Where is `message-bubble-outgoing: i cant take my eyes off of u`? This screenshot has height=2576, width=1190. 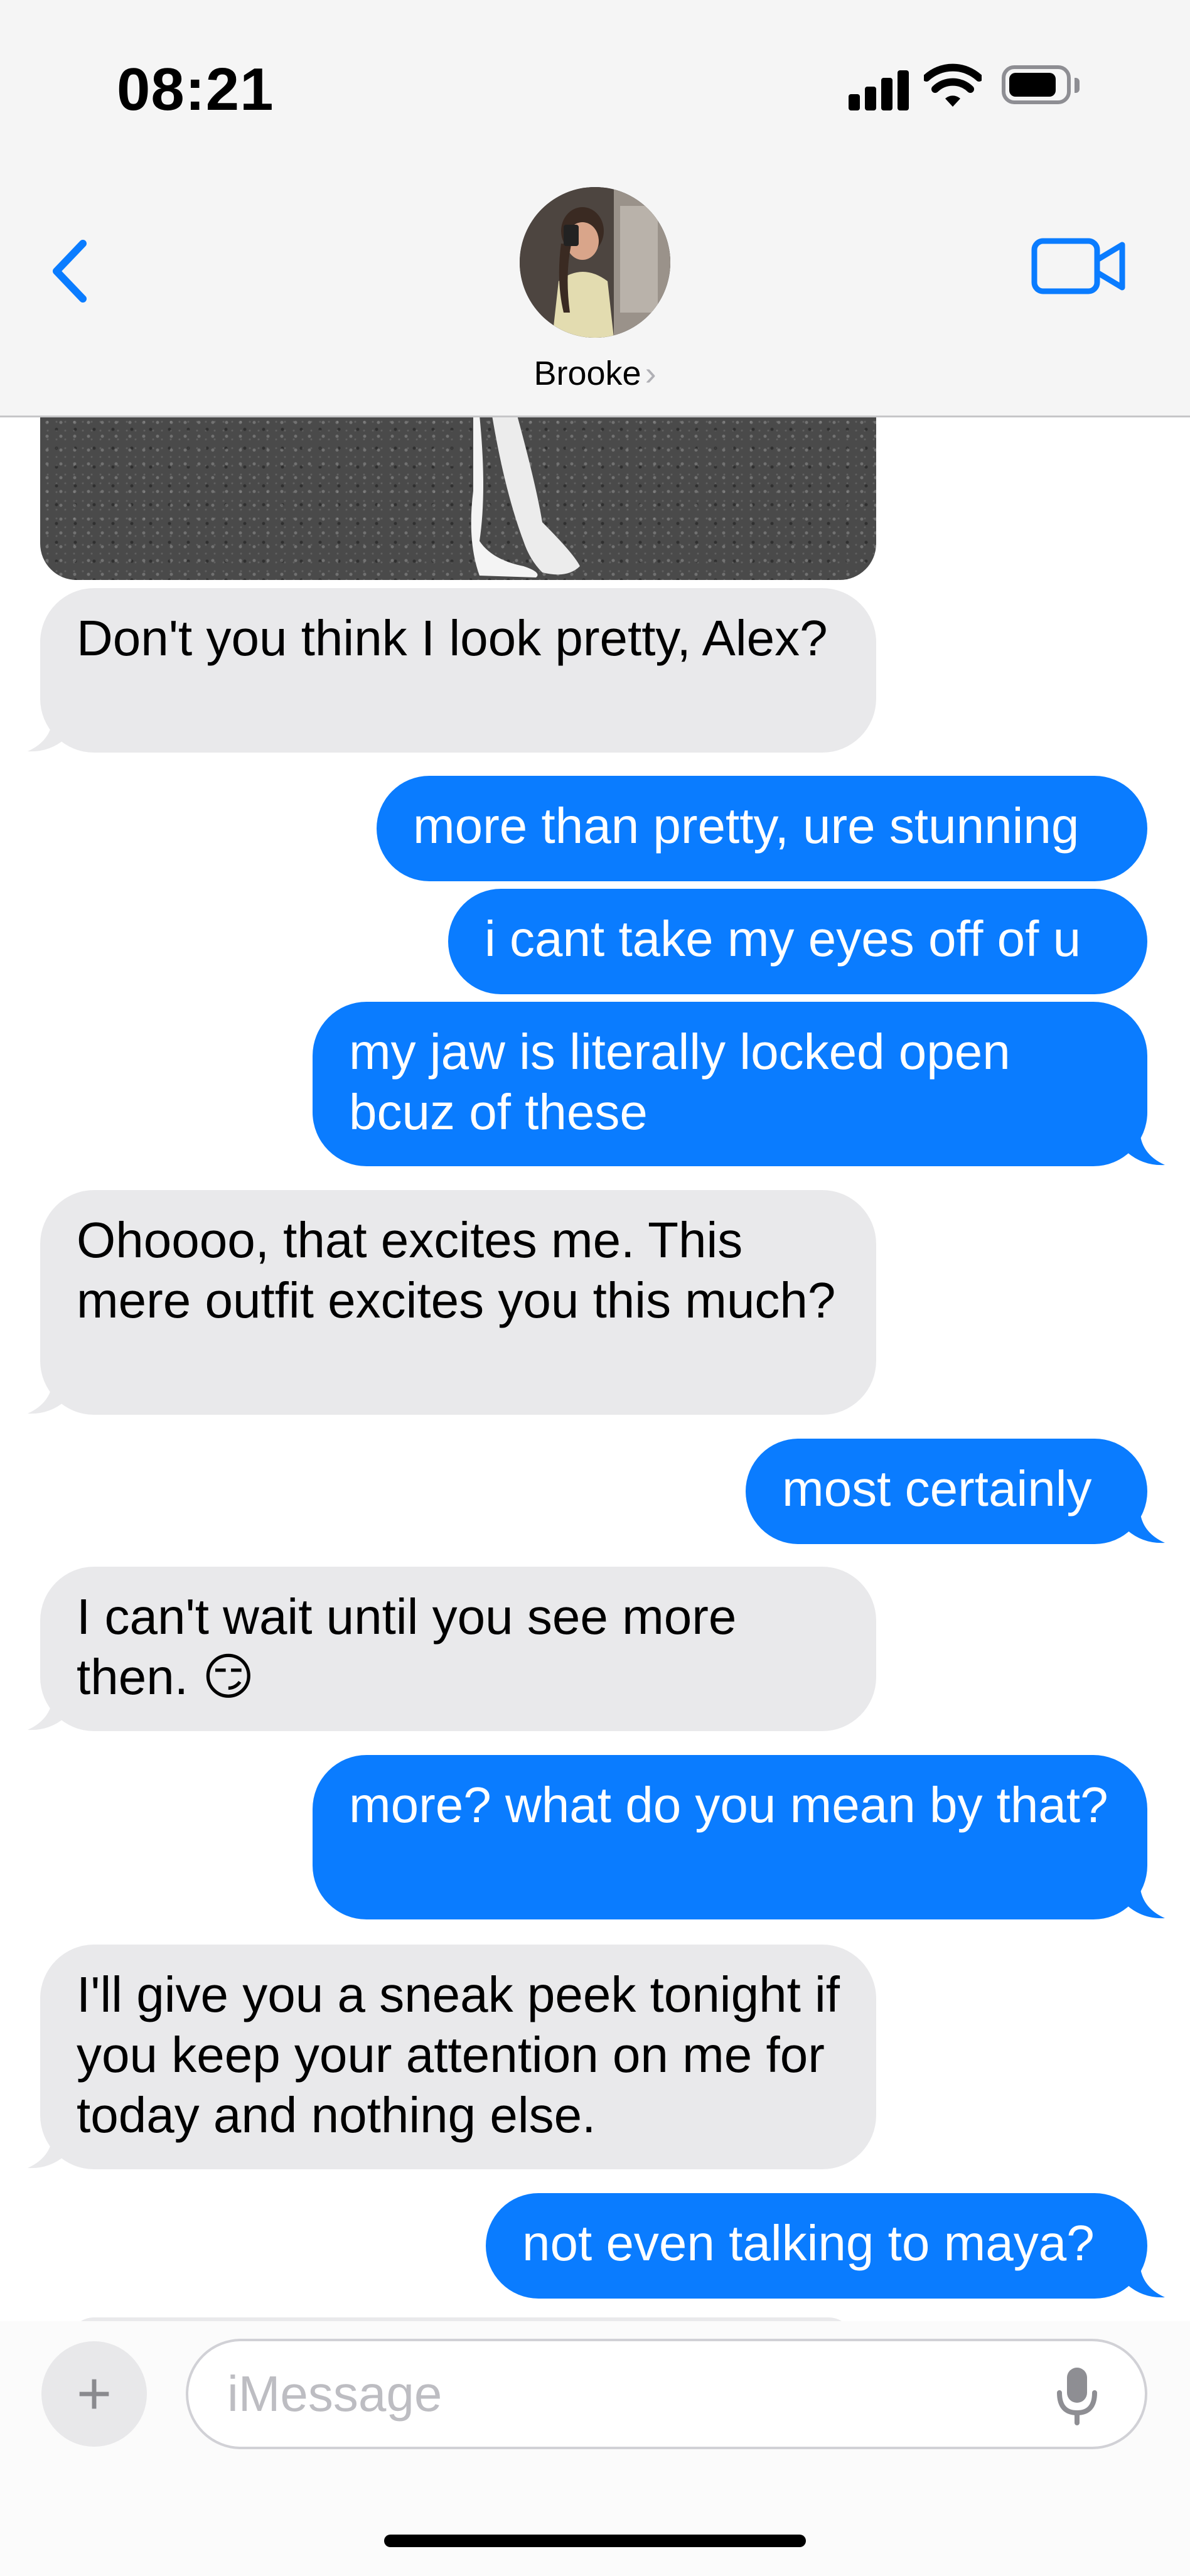 message-bubble-outgoing: i cant take my eyes off of u is located at coordinates (797, 941).